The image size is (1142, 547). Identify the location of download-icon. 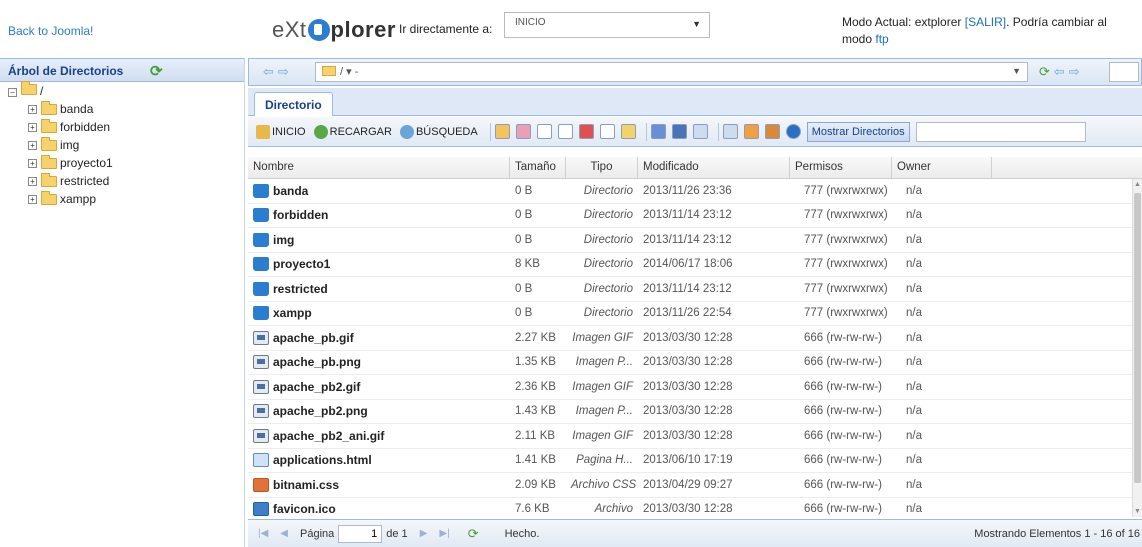
(700, 131).